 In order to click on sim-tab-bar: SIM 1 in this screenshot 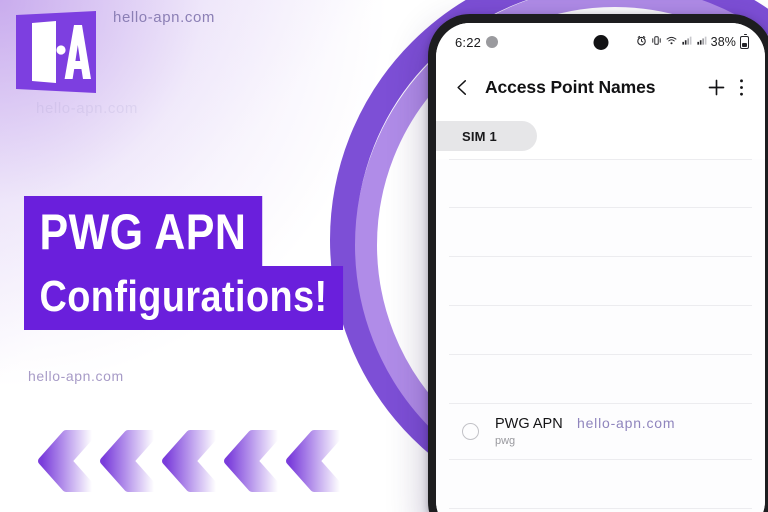, I will do `click(600, 136)`.